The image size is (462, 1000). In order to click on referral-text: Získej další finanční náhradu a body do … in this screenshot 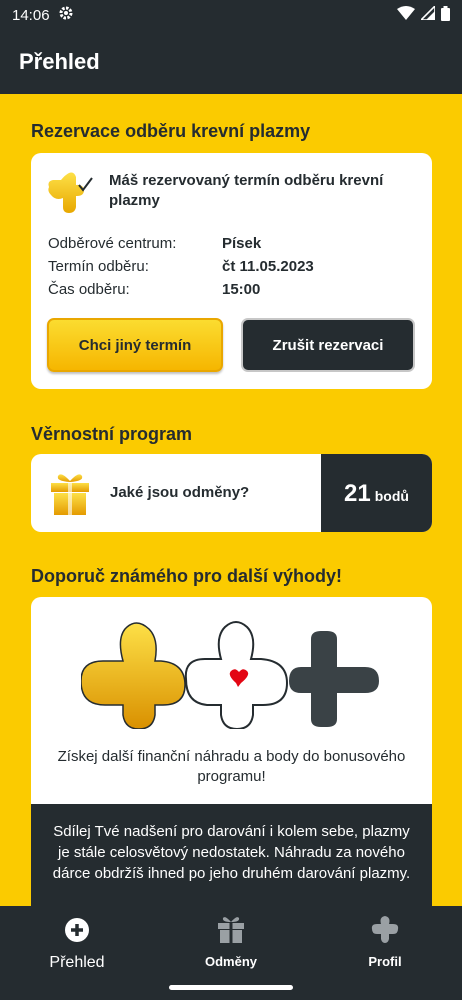, I will do `click(231, 766)`.